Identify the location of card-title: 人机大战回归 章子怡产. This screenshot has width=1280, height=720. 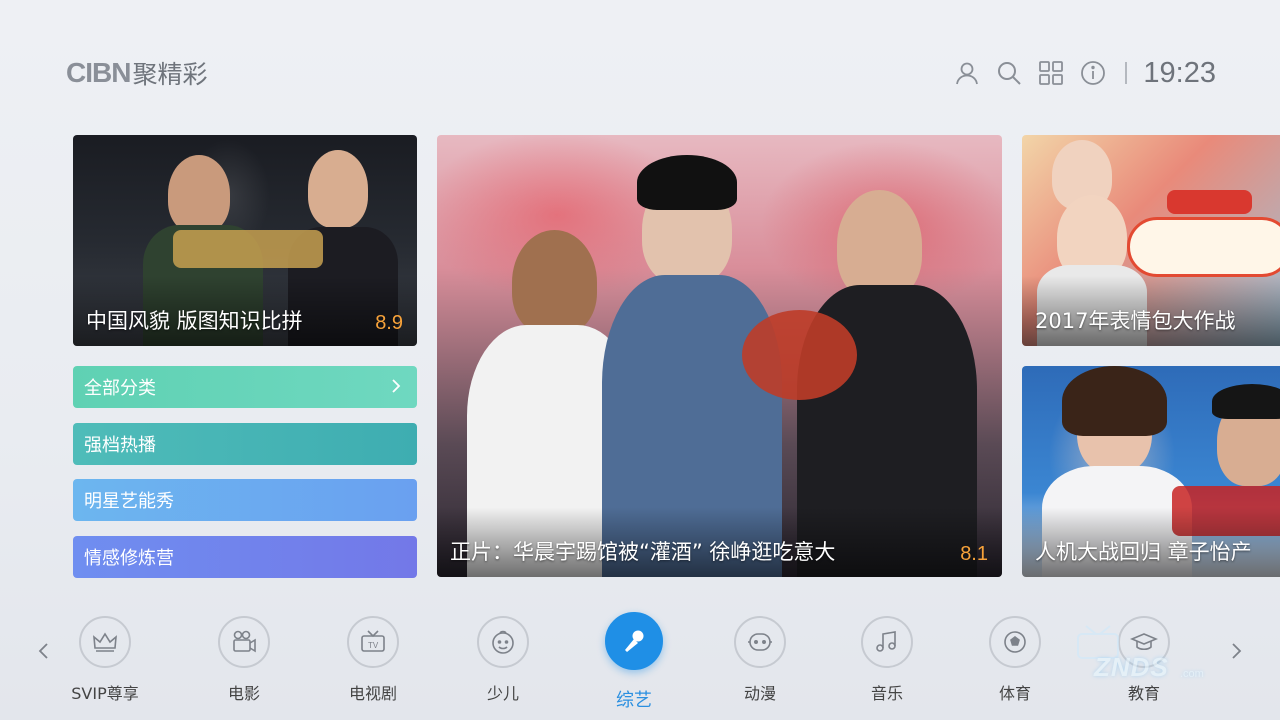
(1143, 552).